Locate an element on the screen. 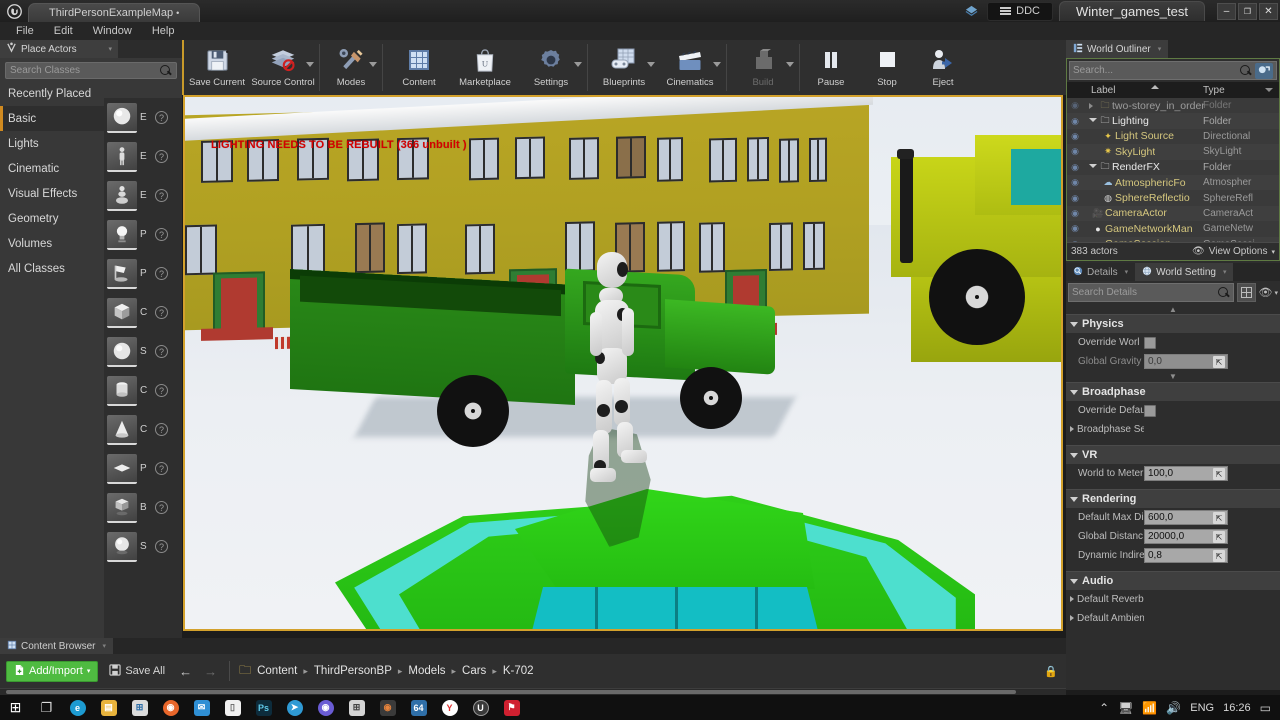 This screenshot has height=720, width=1280. firefox-icon: ◉ is located at coordinates (170, 707).